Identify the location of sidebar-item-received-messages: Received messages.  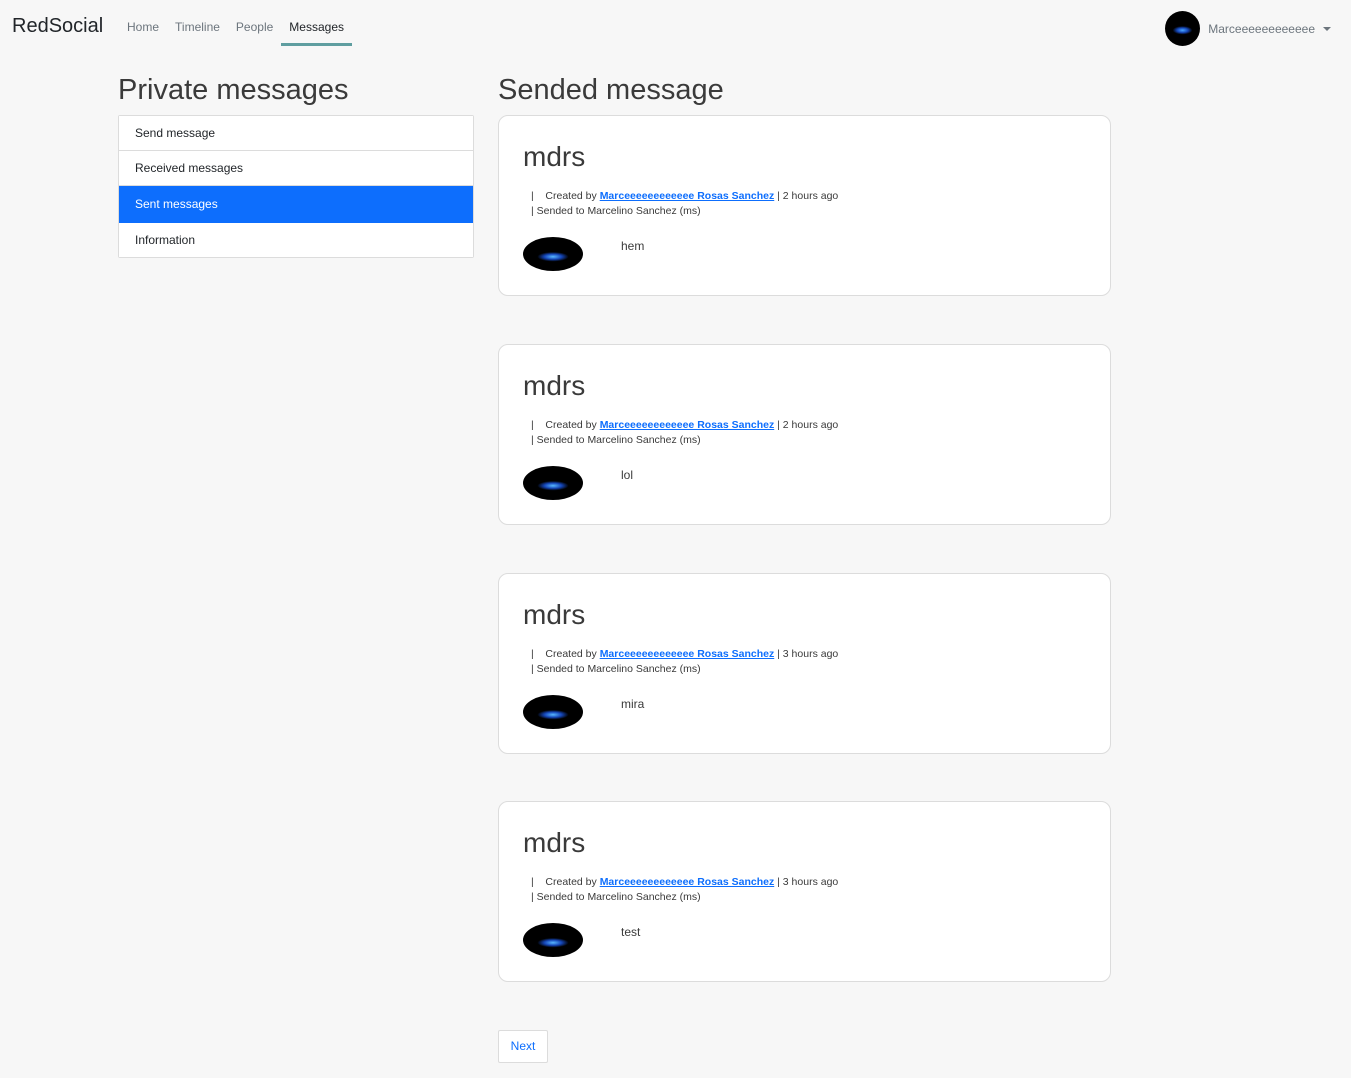
(296, 168).